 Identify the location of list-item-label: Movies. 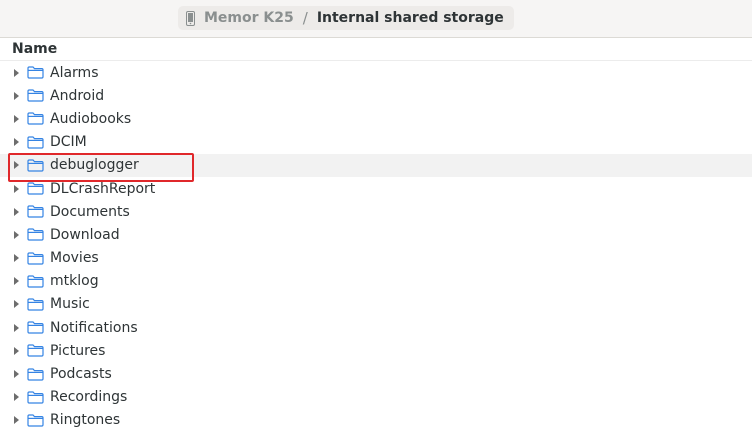
(74, 258).